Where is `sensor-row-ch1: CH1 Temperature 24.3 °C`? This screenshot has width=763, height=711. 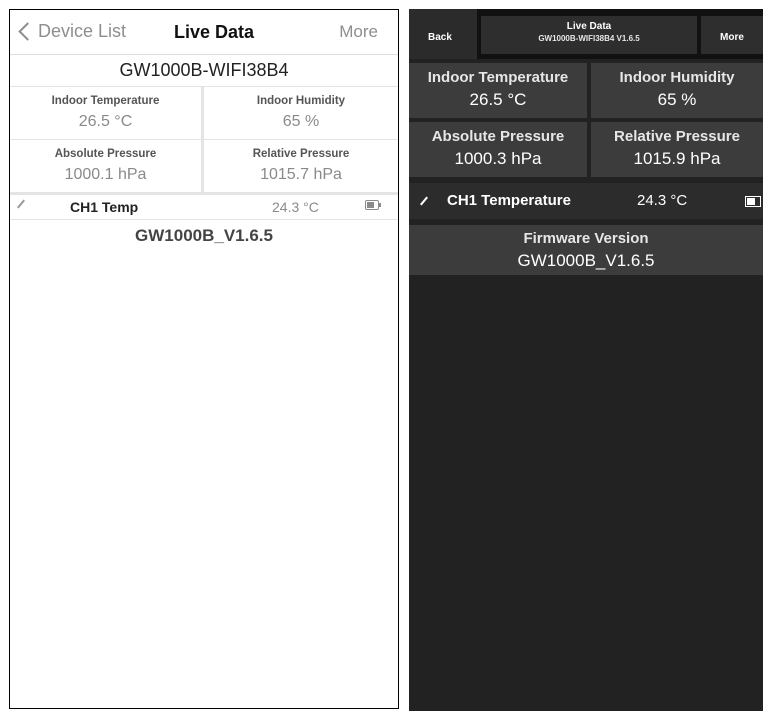 sensor-row-ch1: CH1 Temperature 24.3 °C is located at coordinates (586, 201).